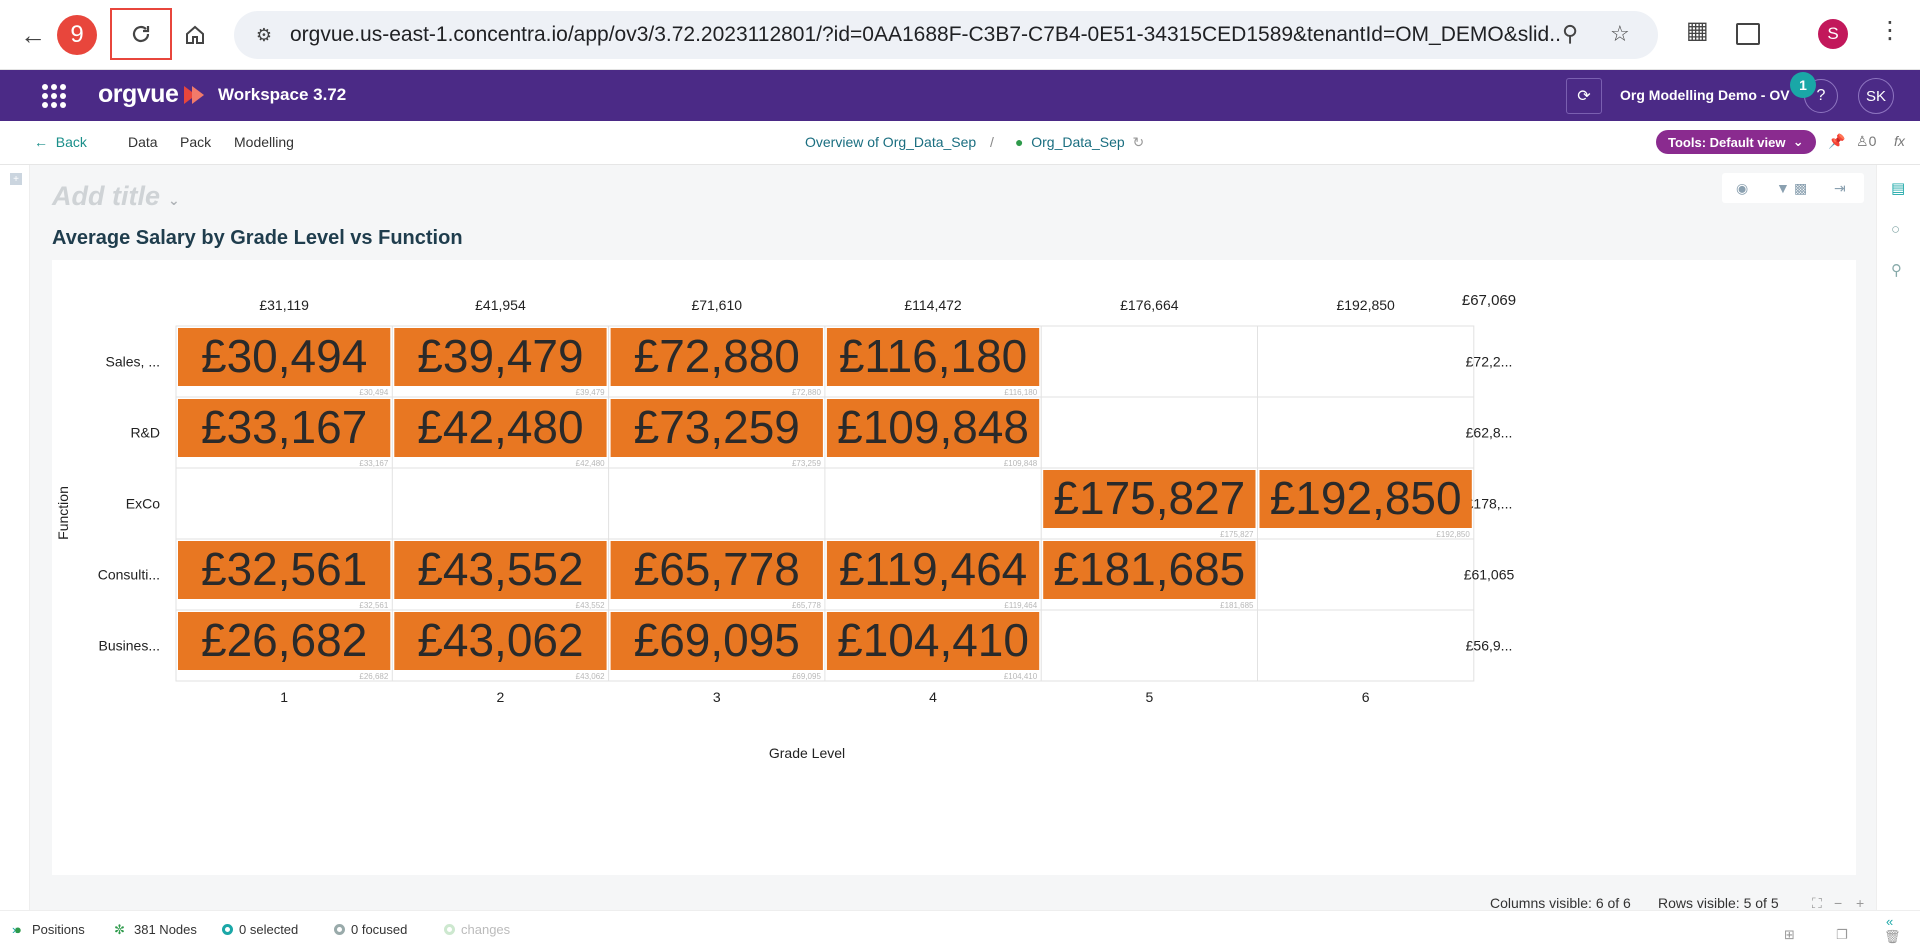 Image resolution: width=1920 pixels, height=948 pixels. I want to click on sync-icon: ⟳, so click(1584, 96).